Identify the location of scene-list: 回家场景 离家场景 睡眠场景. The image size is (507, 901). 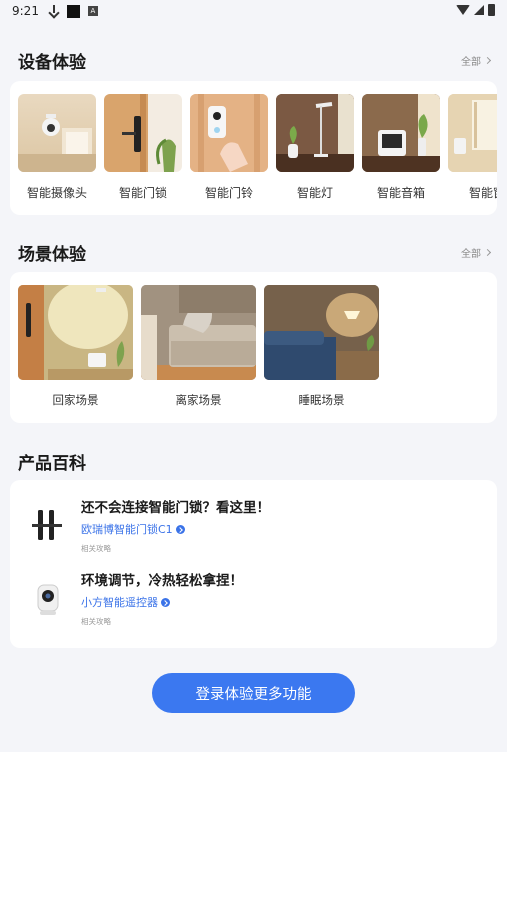
(198, 346).